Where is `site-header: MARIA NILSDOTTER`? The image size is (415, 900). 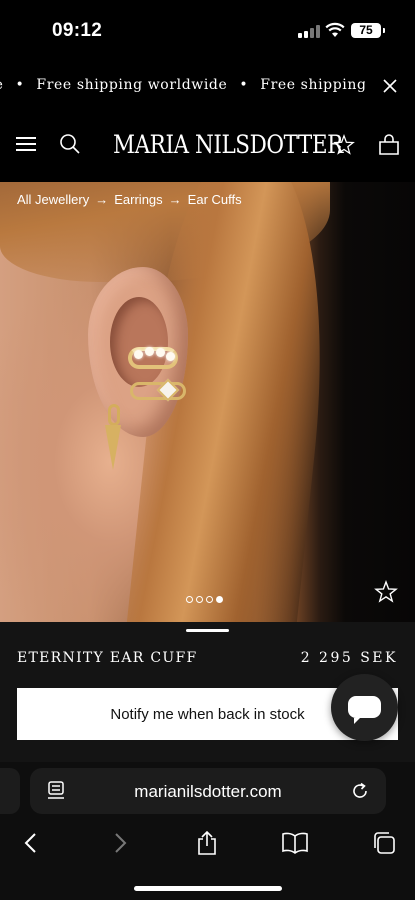
site-header: MARIA NILSDOTTER is located at coordinates (207, 146).